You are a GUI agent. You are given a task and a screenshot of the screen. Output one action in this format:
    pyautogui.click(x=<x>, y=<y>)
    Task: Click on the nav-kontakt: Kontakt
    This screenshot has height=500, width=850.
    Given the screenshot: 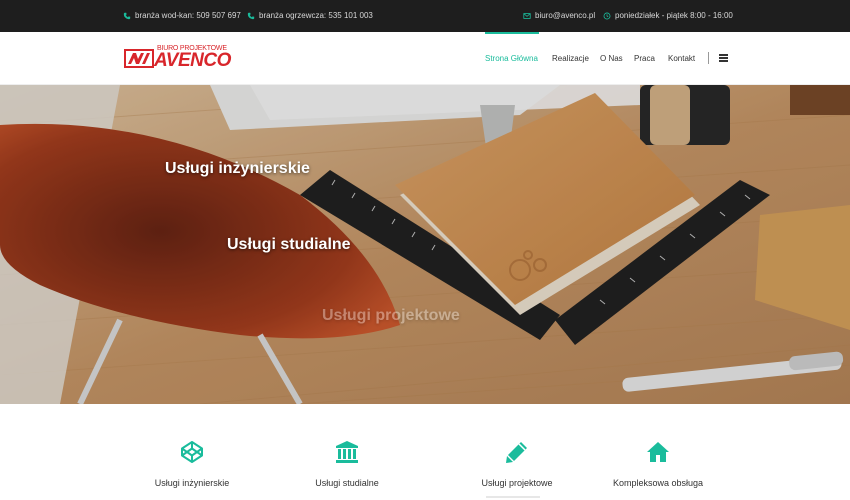 What is the action you would take?
    pyautogui.click(x=681, y=58)
    